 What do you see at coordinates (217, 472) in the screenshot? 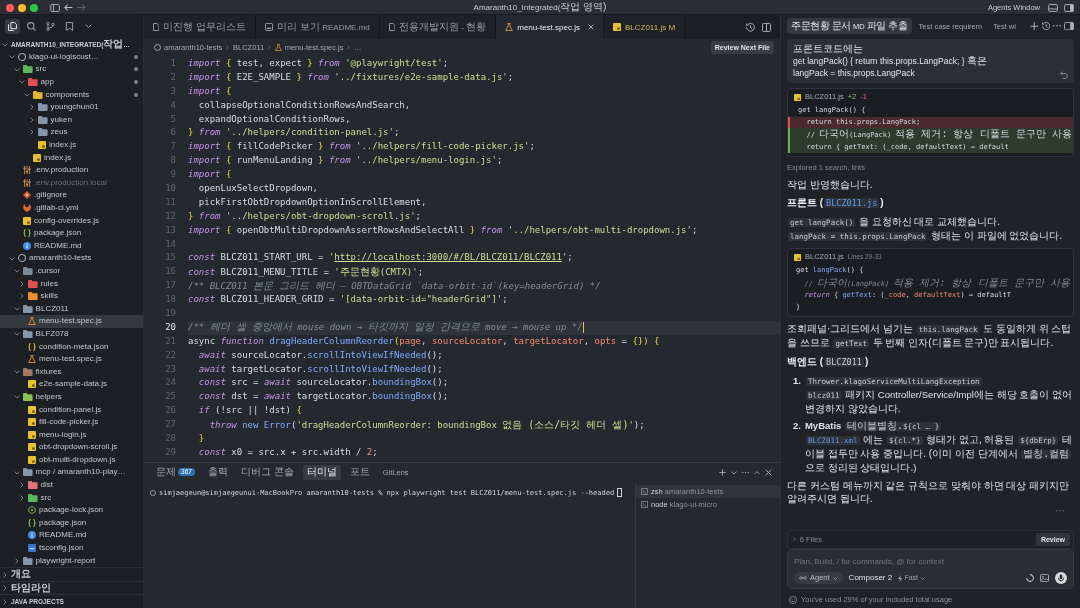
I see `panel-tab: 출력` at bounding box center [217, 472].